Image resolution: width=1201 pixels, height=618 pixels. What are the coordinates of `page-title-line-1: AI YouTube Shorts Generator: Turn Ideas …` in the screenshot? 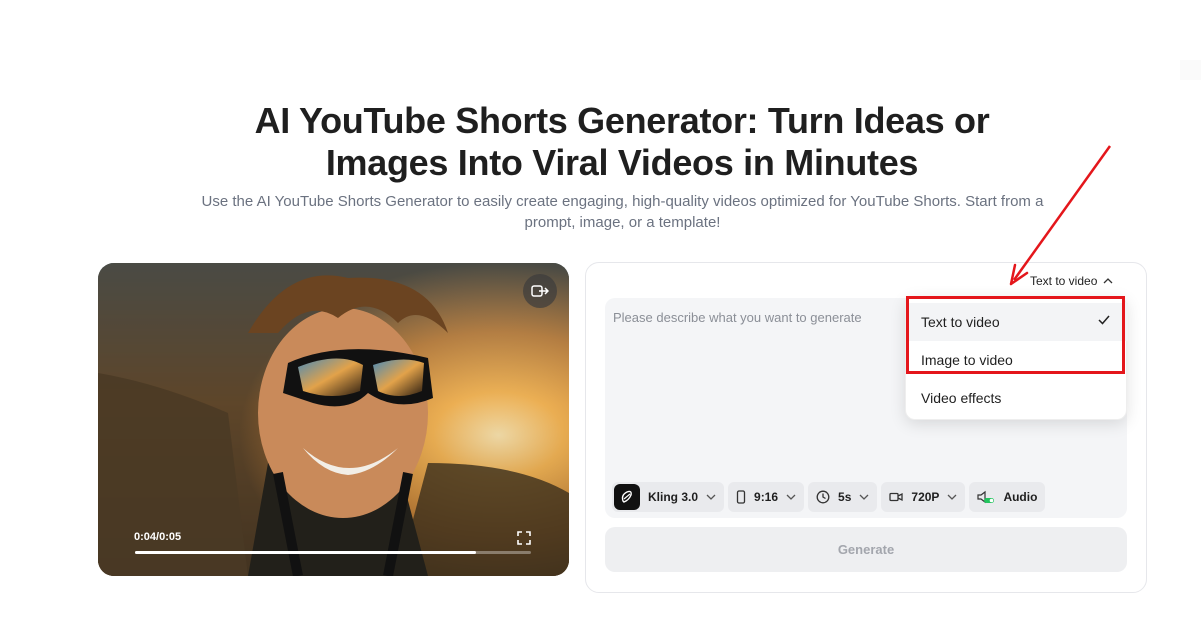 It's located at (622, 120).